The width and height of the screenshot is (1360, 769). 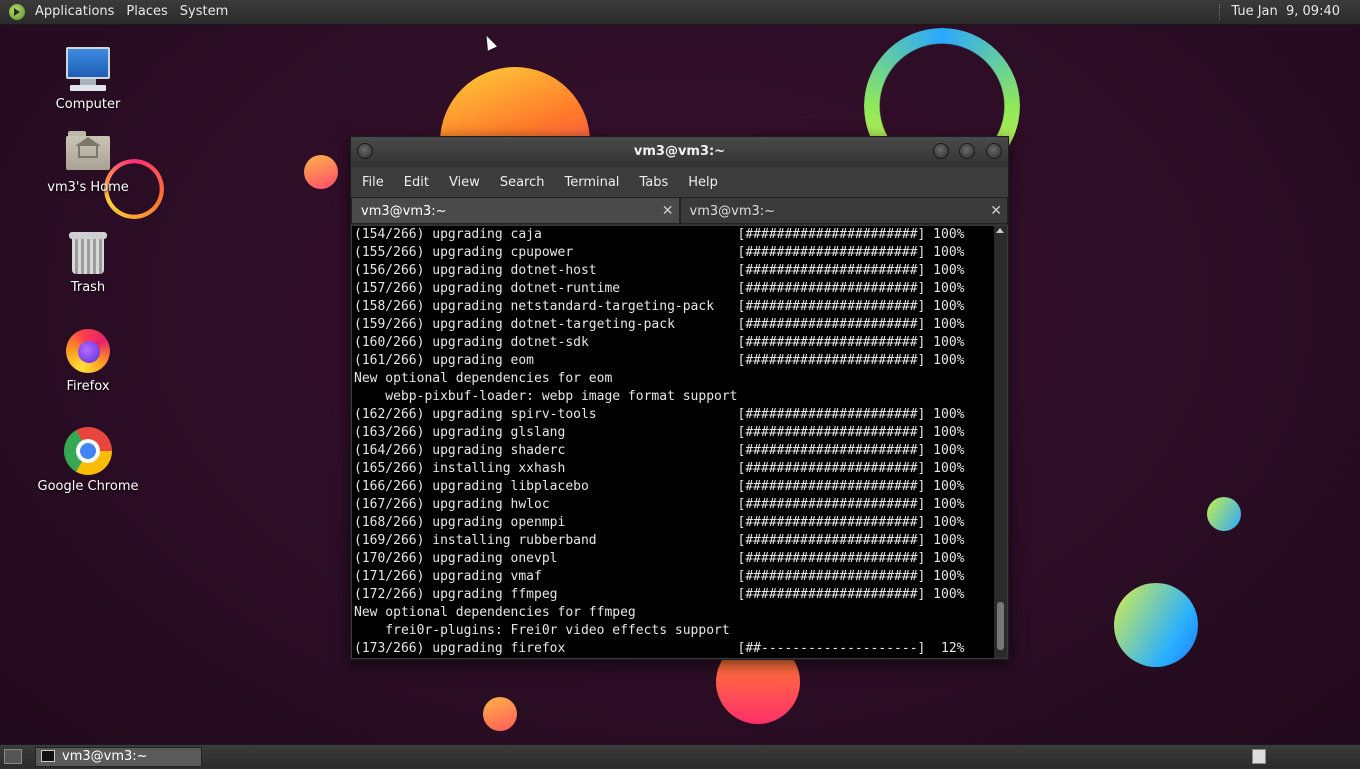 What do you see at coordinates (88, 386) in the screenshot?
I see `desktop-icon-label: Firefox` at bounding box center [88, 386].